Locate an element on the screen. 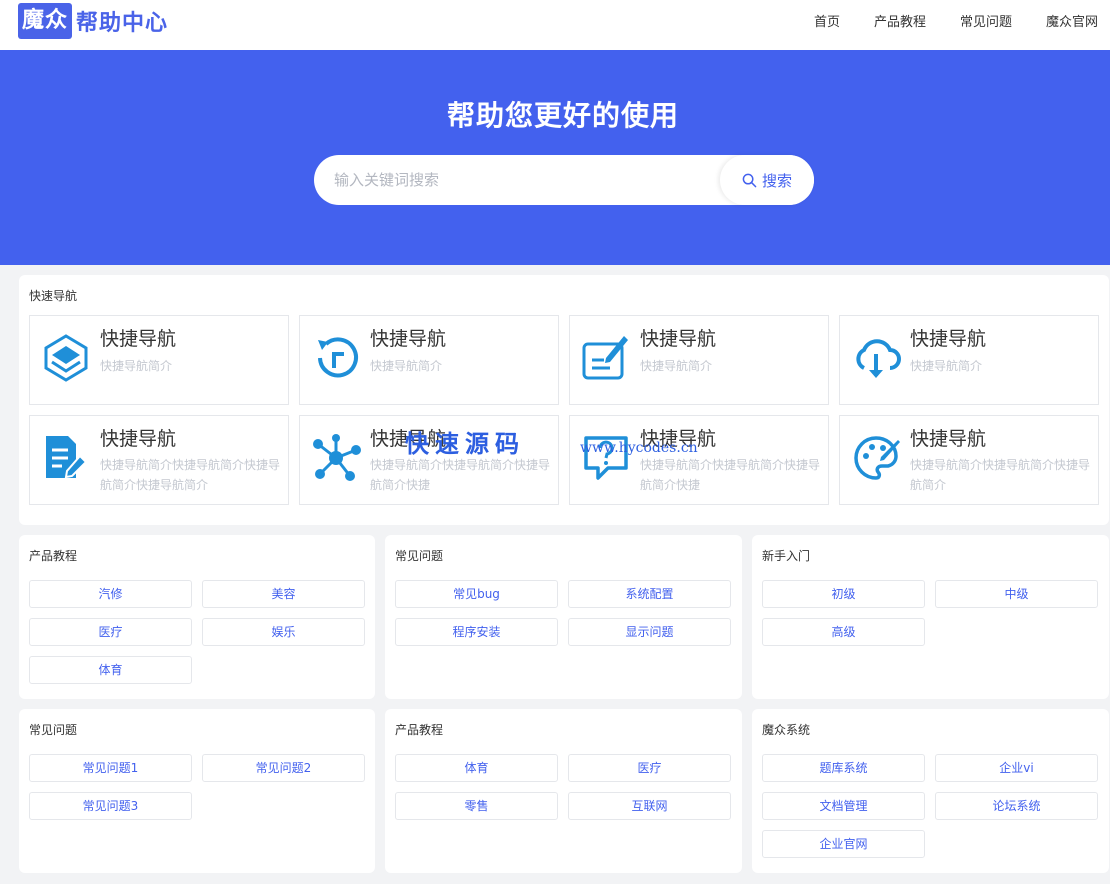 The width and height of the screenshot is (1110, 884). quick-nav-item: 快捷导航 快捷导航简介快捷导航简介快捷导航简介快捷导航简介 is located at coordinates (159, 460).